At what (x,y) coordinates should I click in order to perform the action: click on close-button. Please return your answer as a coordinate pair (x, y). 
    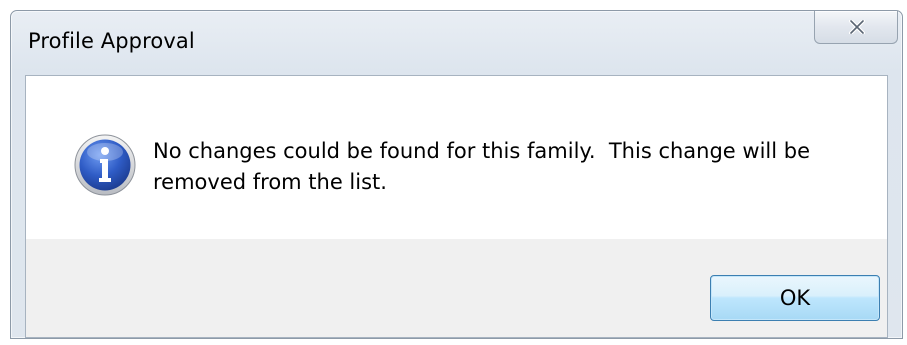
    Looking at the image, I should click on (856, 27).